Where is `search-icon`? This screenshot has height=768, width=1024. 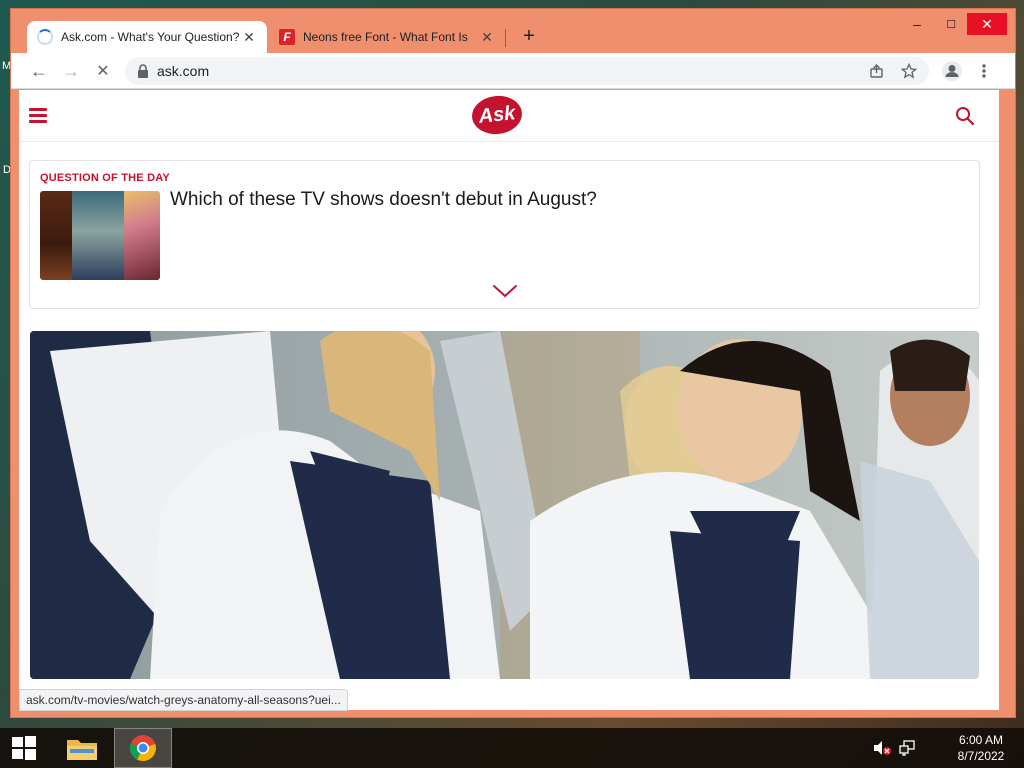 search-icon is located at coordinates (965, 116).